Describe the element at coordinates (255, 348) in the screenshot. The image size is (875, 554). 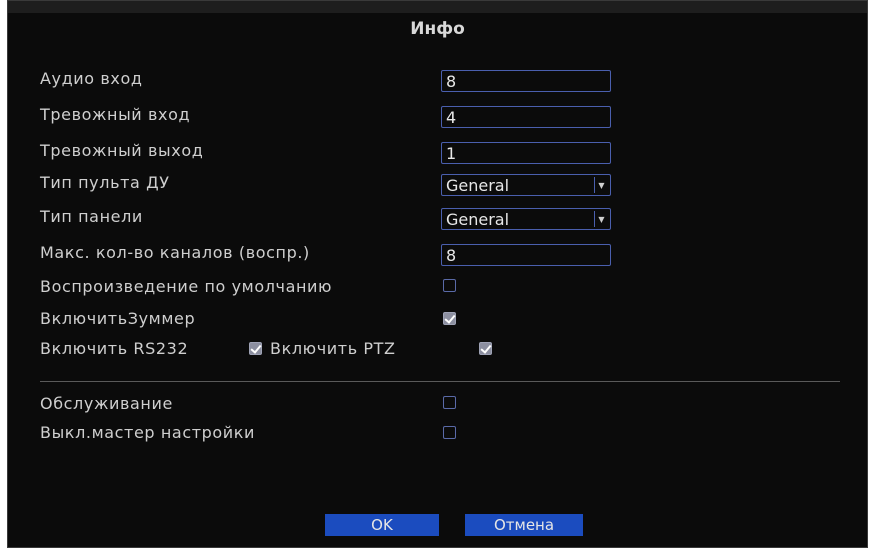
I see `rs232-checkbox` at that location.